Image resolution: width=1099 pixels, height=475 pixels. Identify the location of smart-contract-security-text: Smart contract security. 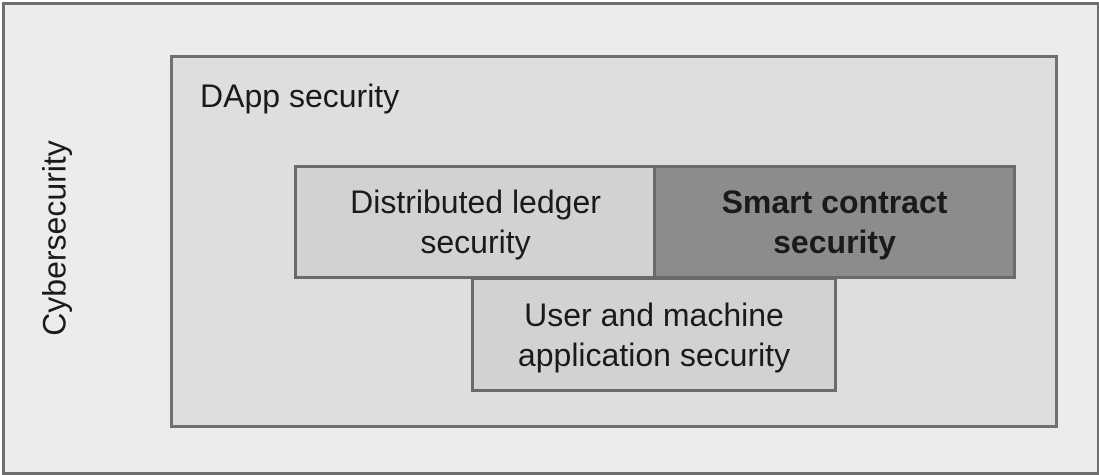
(835, 222).